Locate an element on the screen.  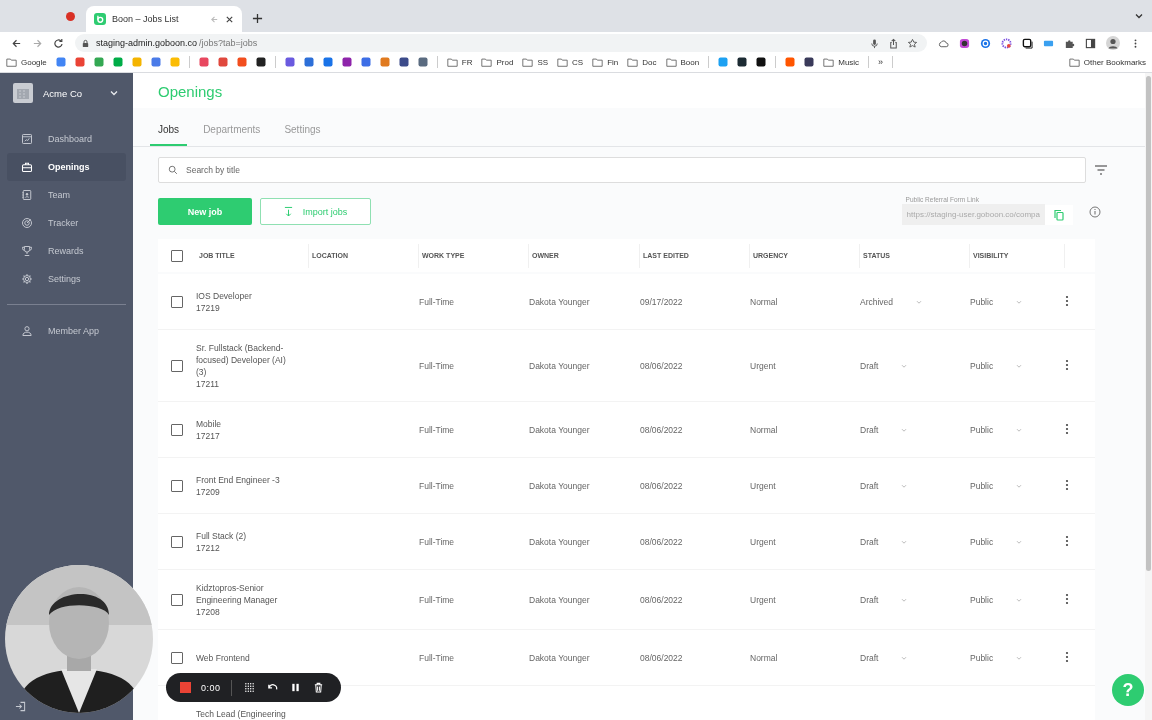
bookmark-folder: Fin is located at coordinates (605, 62).